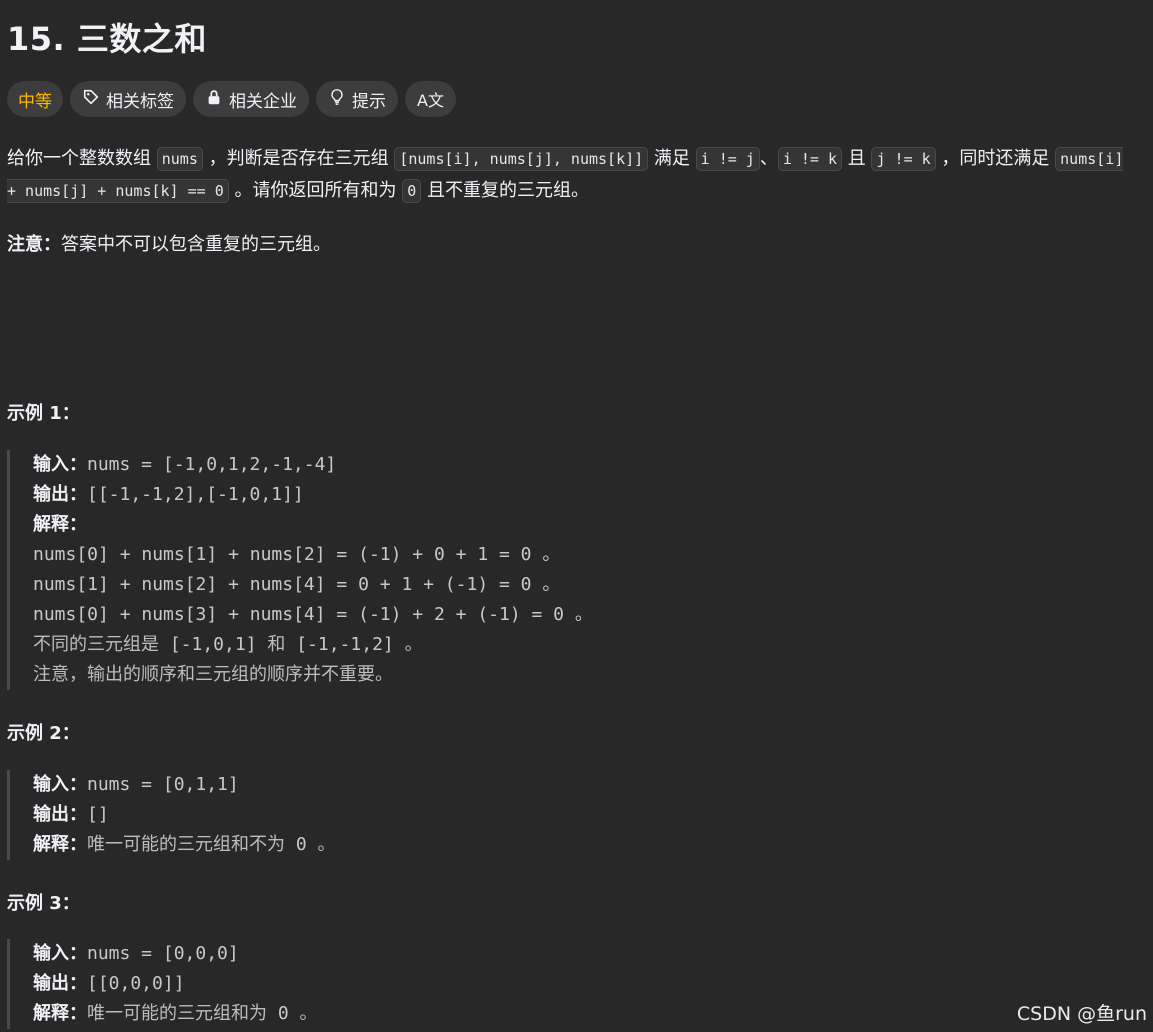 The height and width of the screenshot is (1032, 1153). What do you see at coordinates (369, 101) in the screenshot?
I see `hint-label: 提示` at bounding box center [369, 101].